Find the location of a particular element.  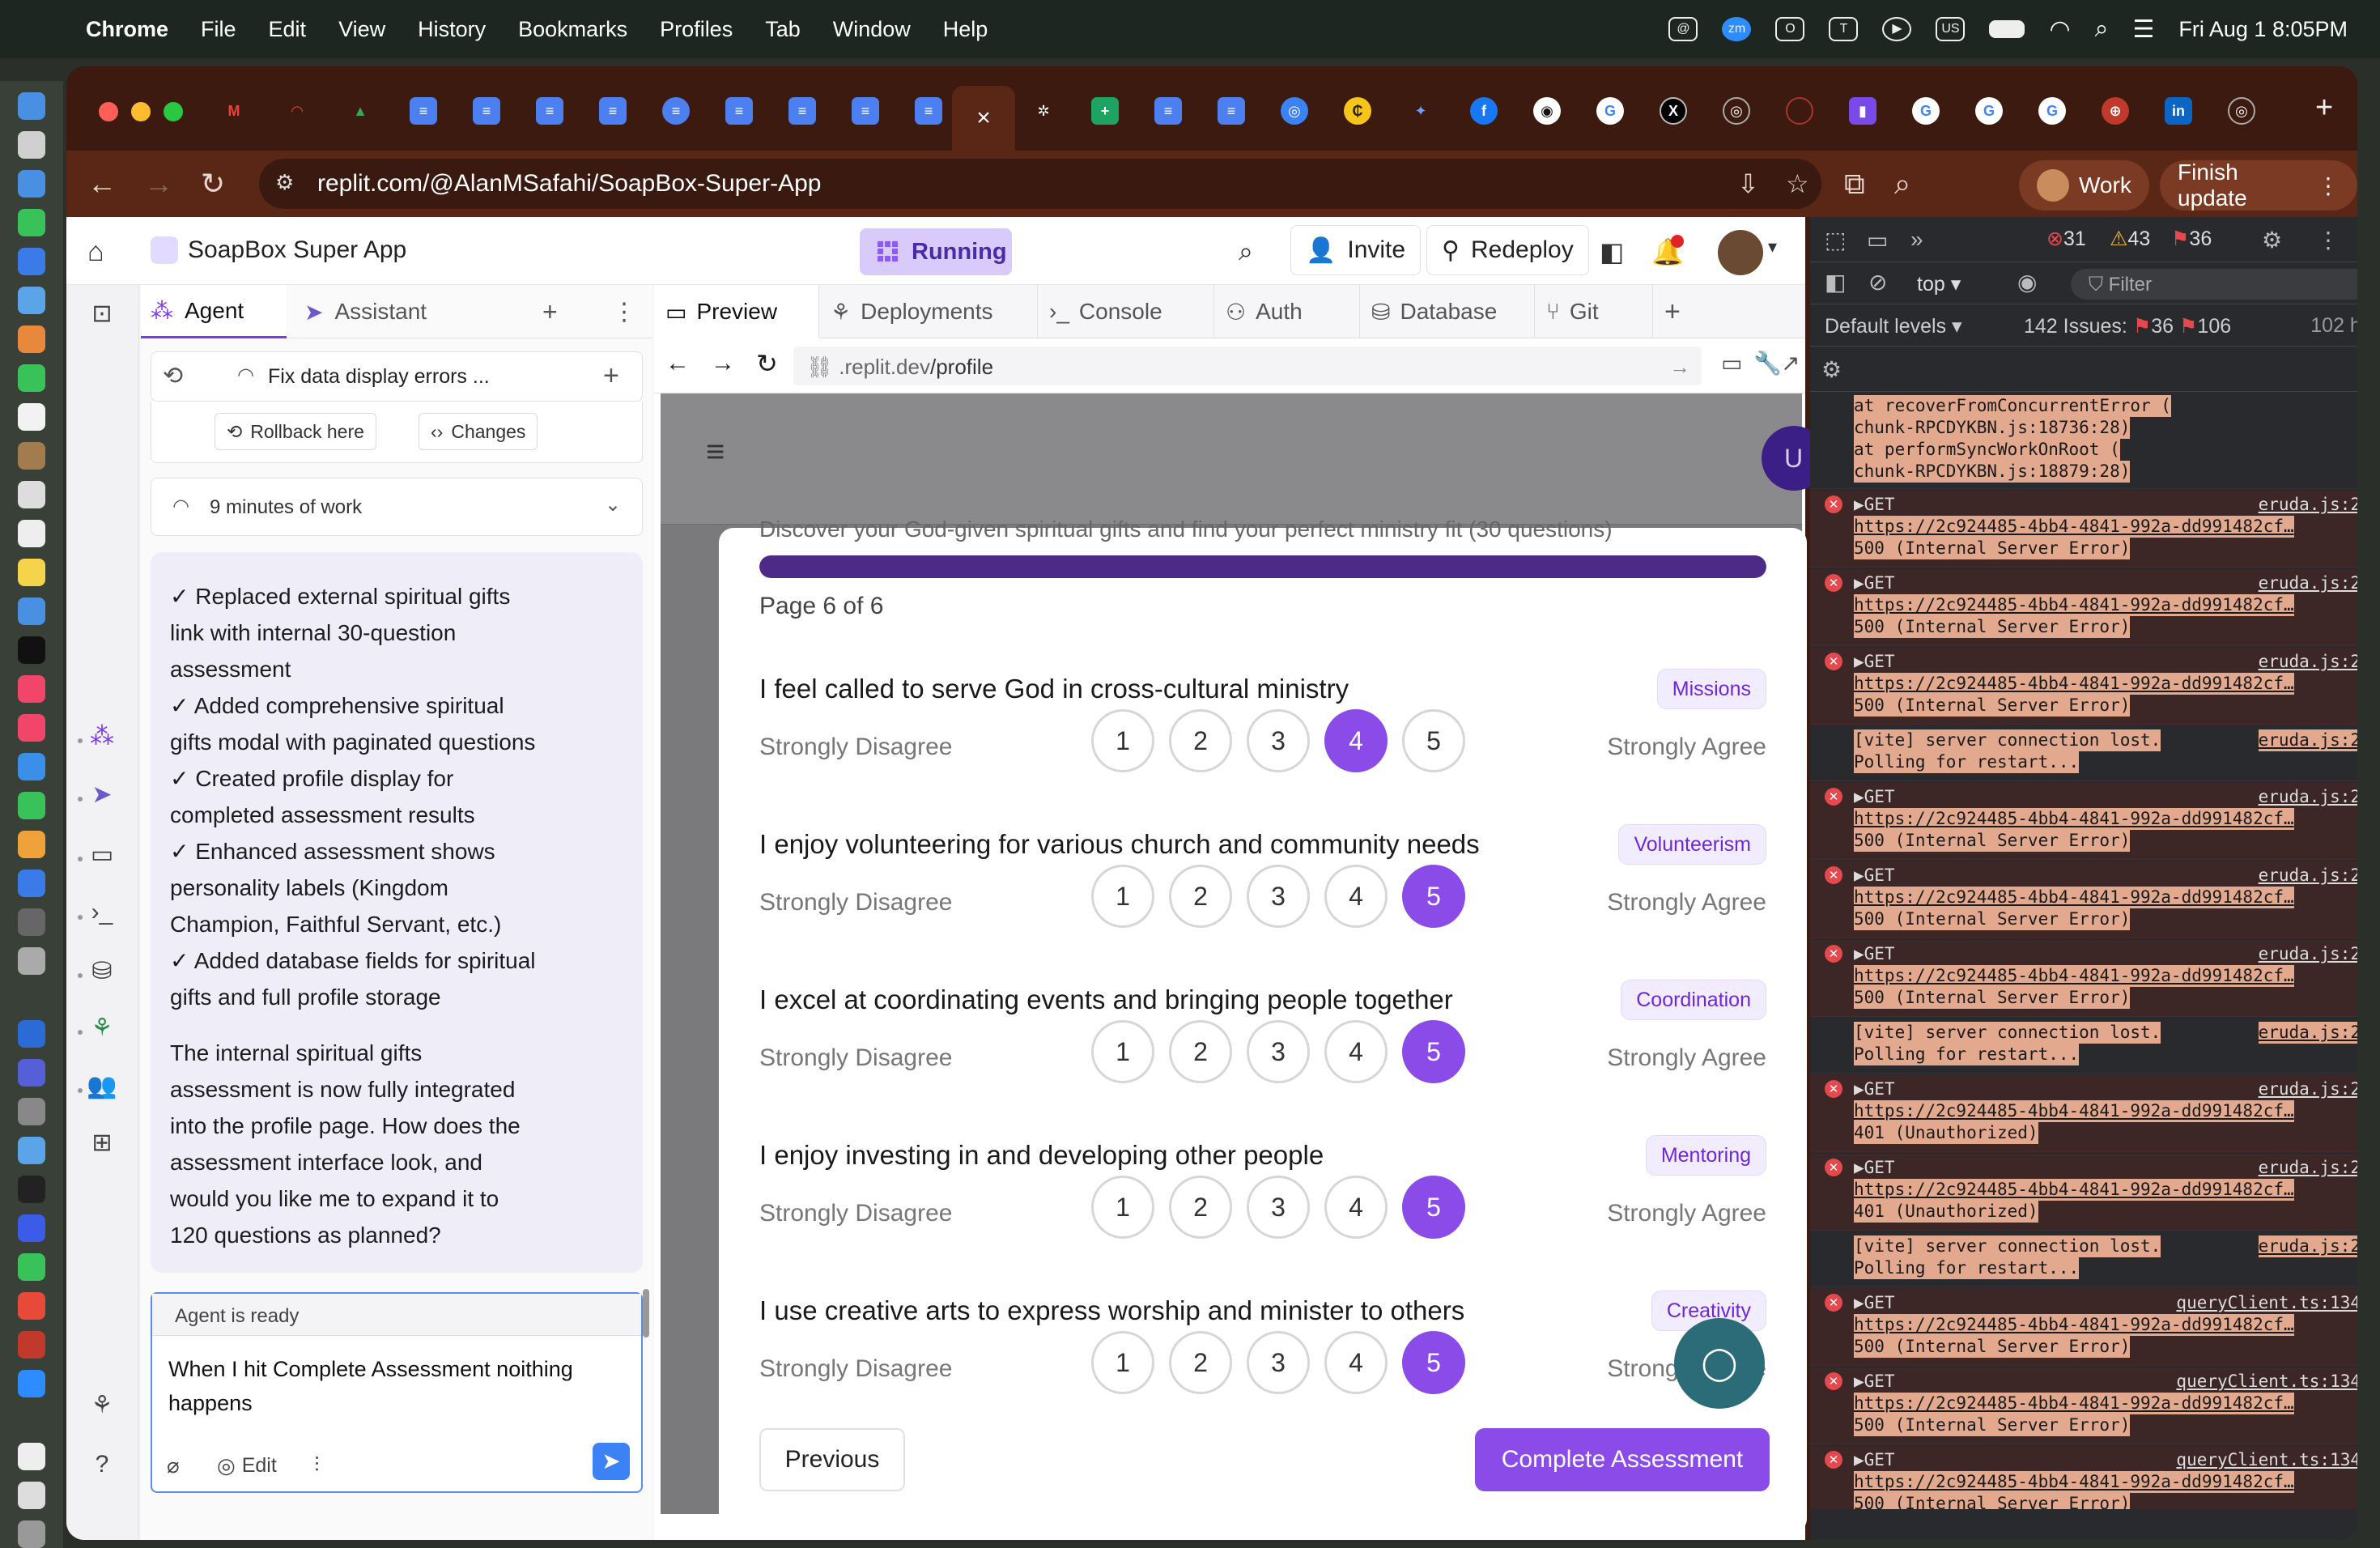

devices-icon: ▭ is located at coordinates (1731, 363).